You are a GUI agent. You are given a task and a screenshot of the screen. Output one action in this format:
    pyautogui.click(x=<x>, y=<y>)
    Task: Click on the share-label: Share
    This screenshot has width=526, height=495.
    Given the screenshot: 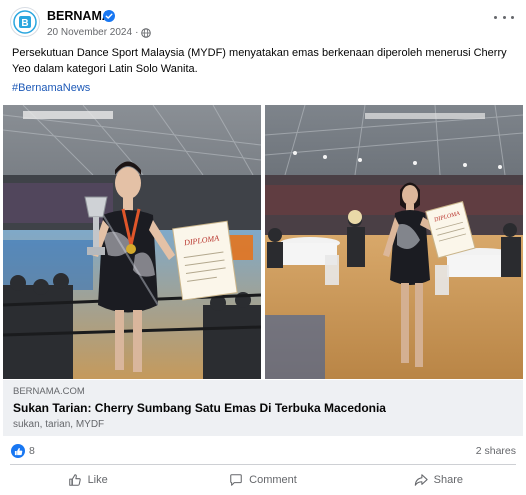 What is the action you would take?
    pyautogui.click(x=448, y=480)
    